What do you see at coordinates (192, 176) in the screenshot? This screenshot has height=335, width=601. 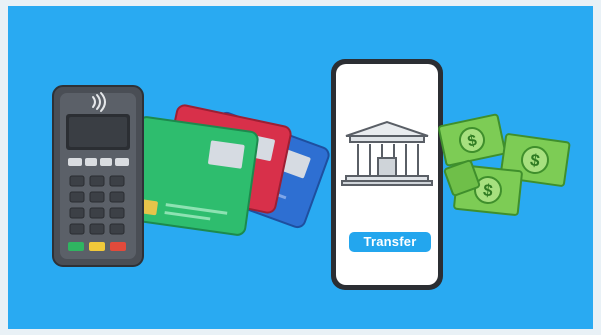 I see `green-card` at bounding box center [192, 176].